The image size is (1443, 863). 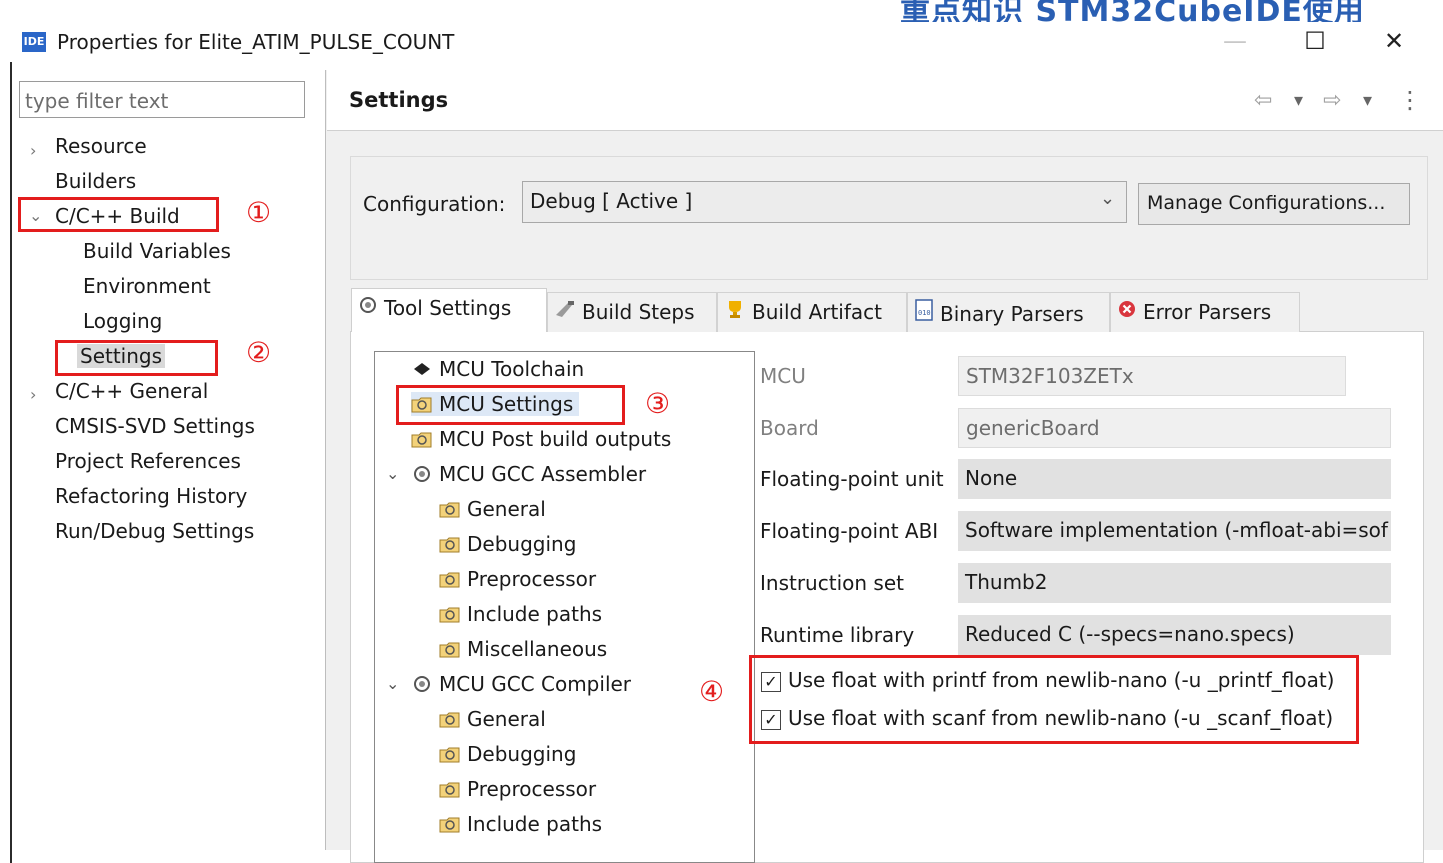 I want to click on error-icon, so click(x=1127, y=311).